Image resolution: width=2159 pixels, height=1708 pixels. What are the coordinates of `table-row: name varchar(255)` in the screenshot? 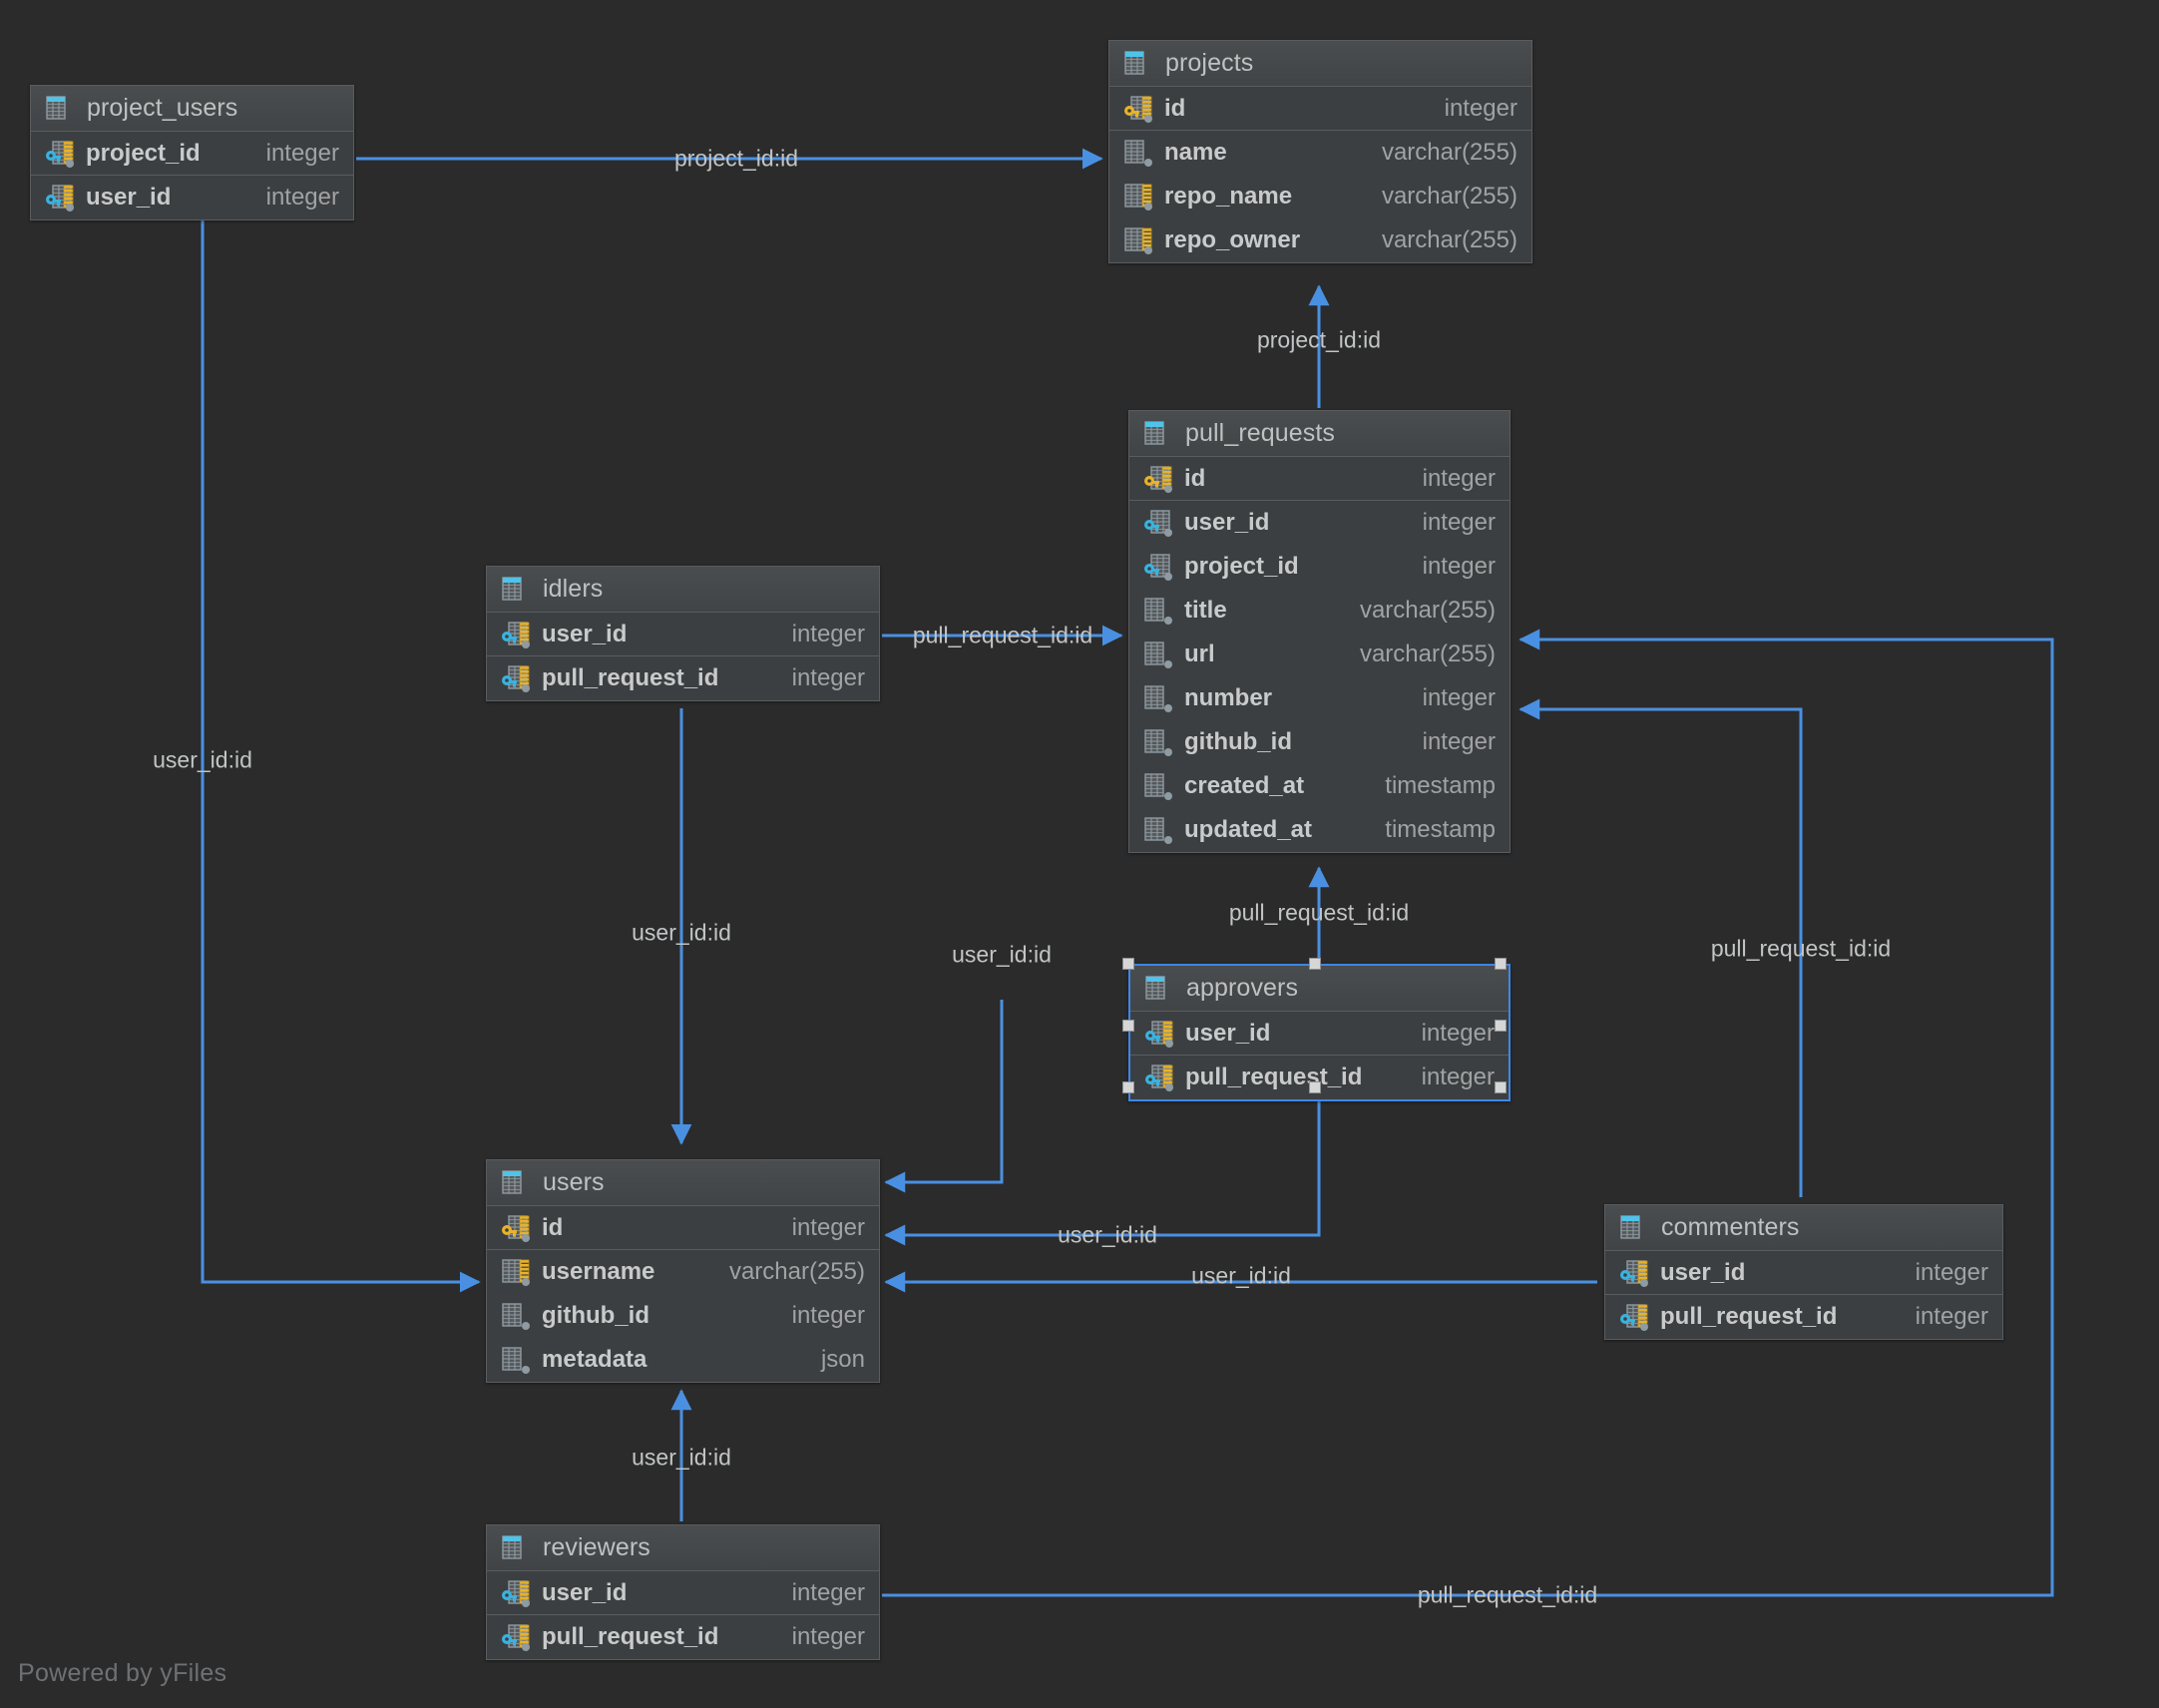 It's located at (1320, 153).